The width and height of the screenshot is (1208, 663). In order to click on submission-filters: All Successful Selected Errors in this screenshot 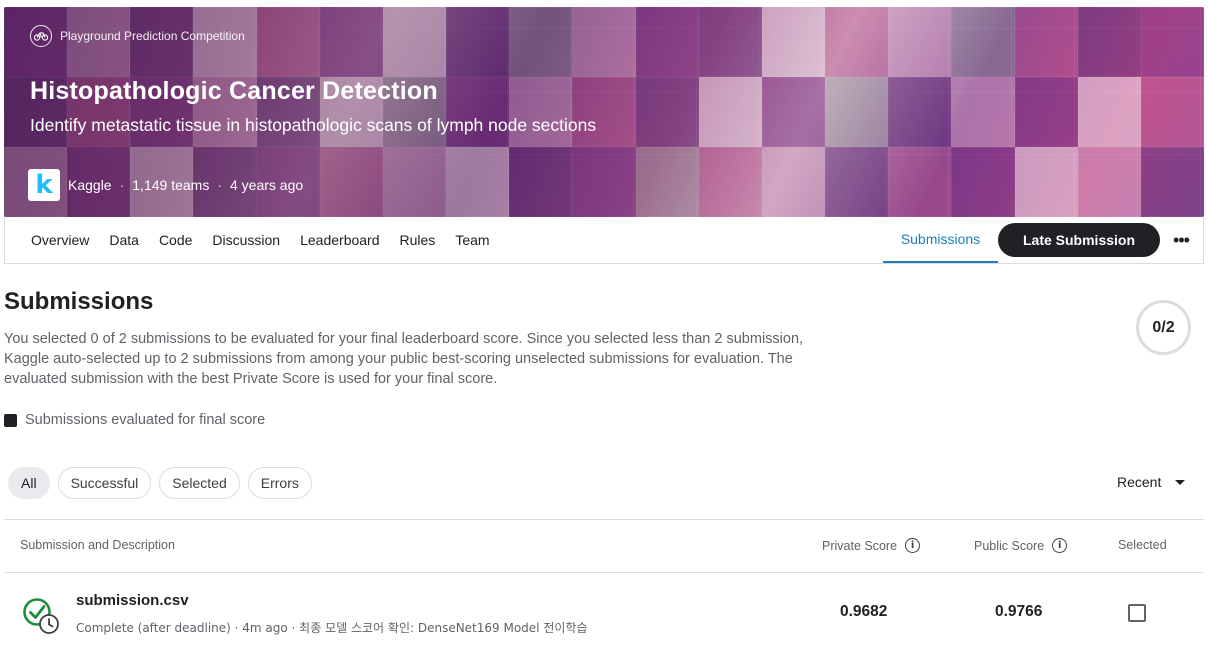, I will do `click(160, 483)`.